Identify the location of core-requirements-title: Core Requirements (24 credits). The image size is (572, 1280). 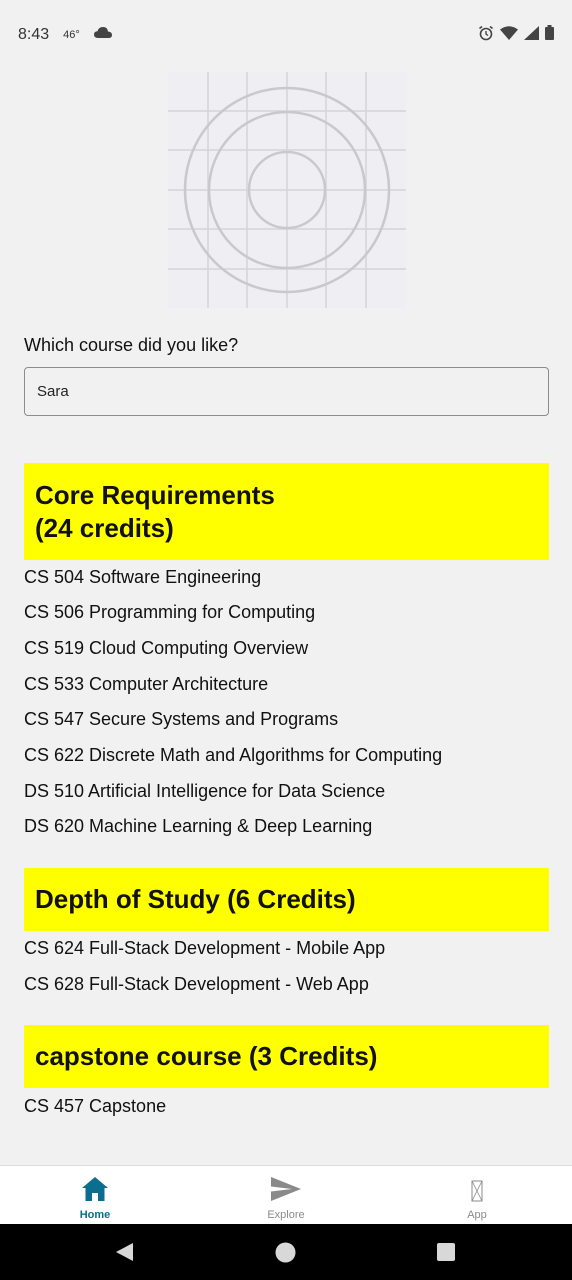
(155, 512).